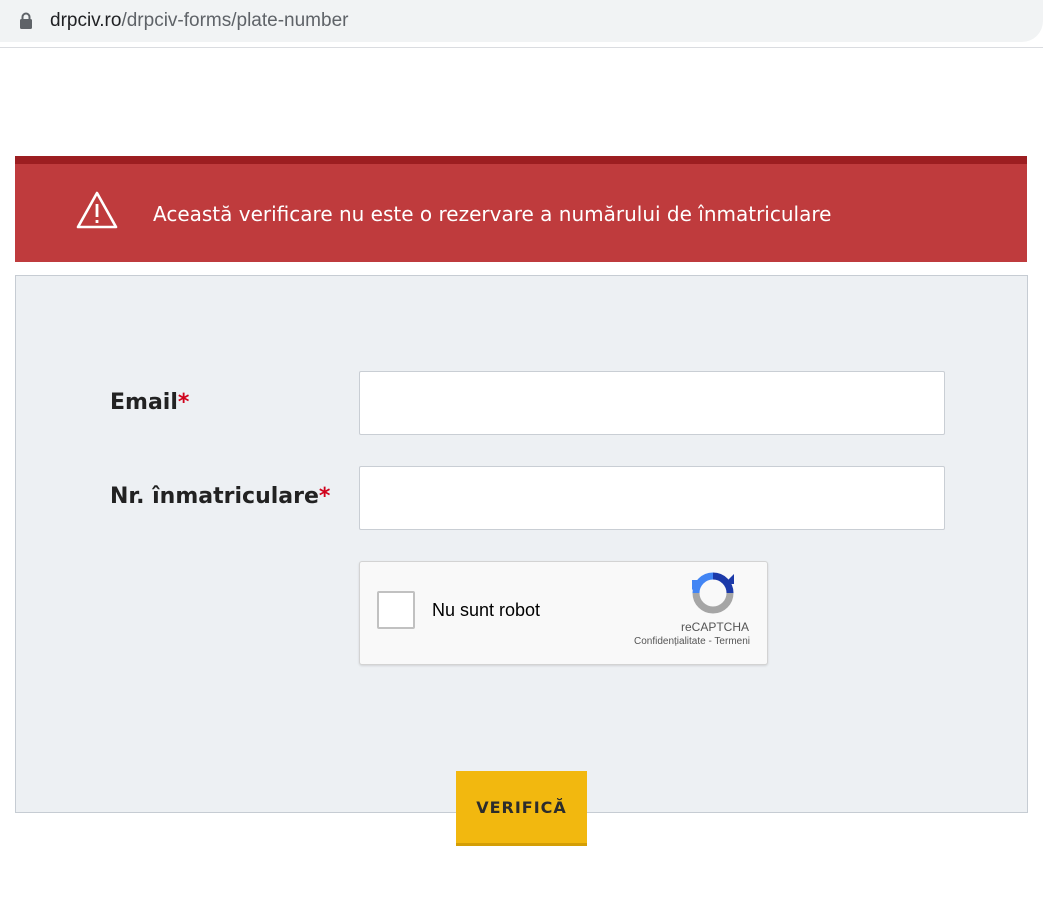  I want to click on recaptcha-label: Nu sunt robot, so click(486, 610).